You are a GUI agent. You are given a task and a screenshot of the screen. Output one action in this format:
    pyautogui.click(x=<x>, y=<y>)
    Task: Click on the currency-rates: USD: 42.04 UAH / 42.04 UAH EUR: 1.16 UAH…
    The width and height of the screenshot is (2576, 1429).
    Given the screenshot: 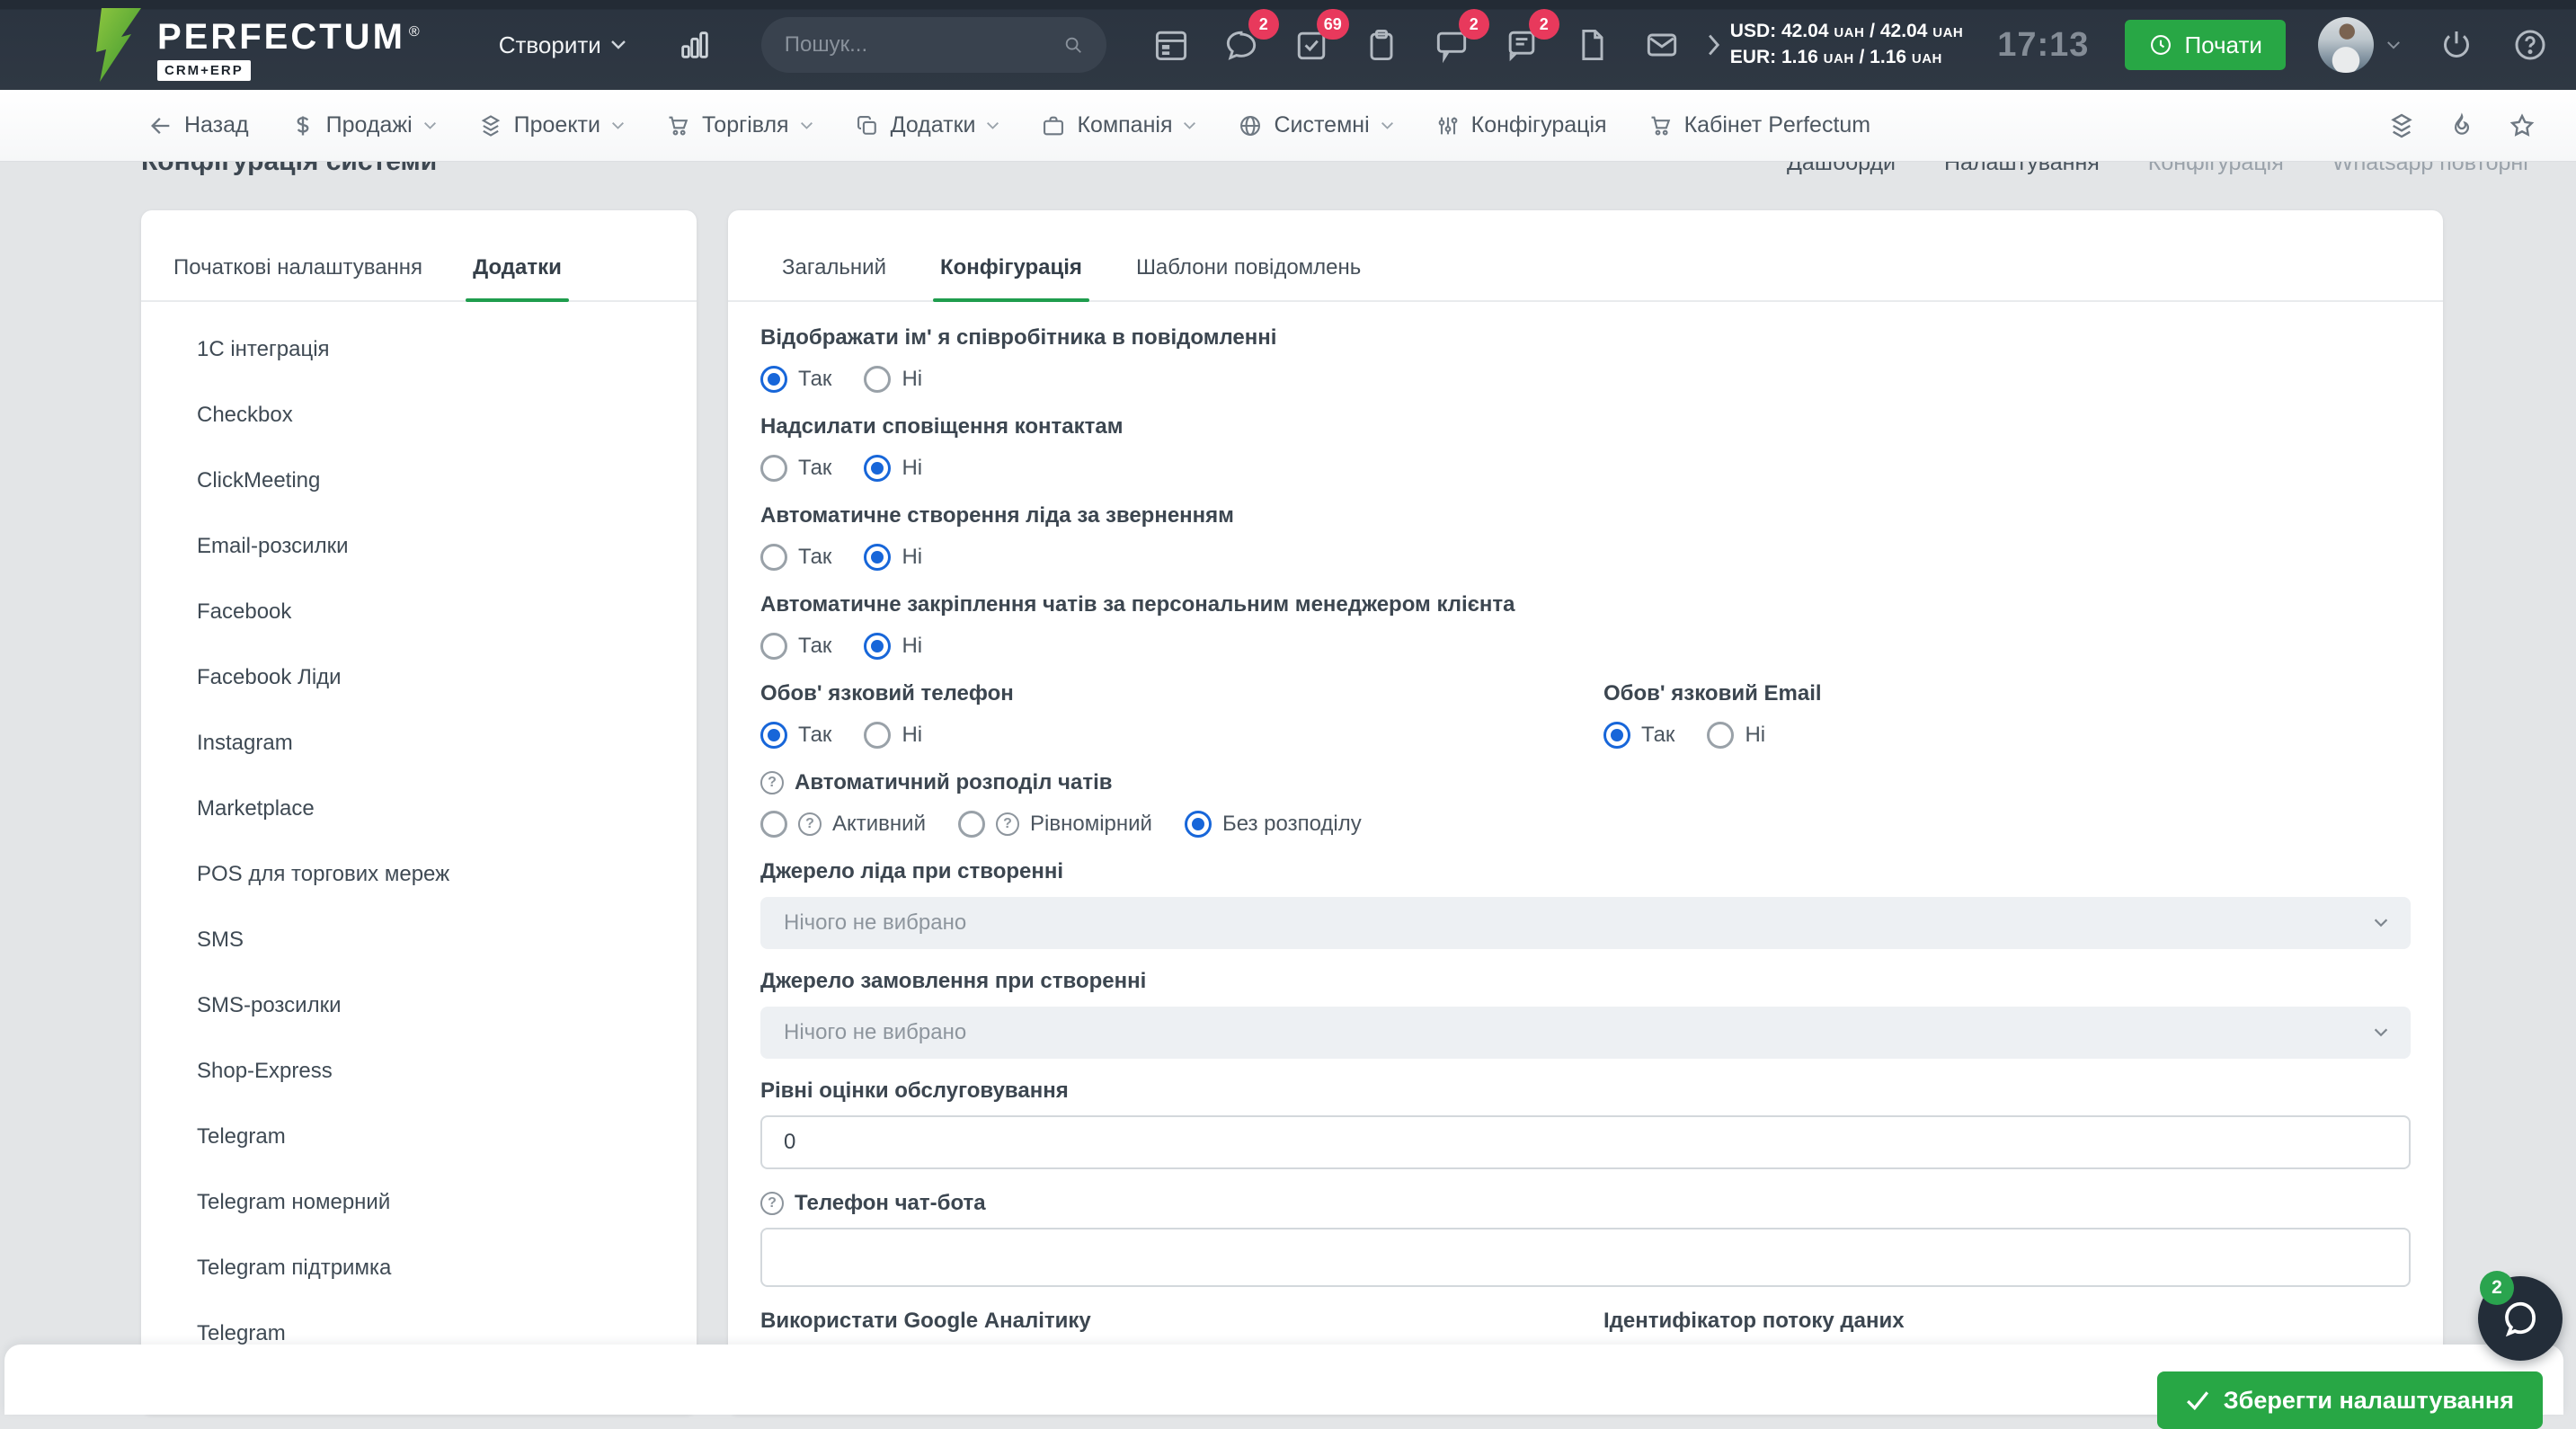 What is the action you would take?
    pyautogui.click(x=1846, y=45)
    